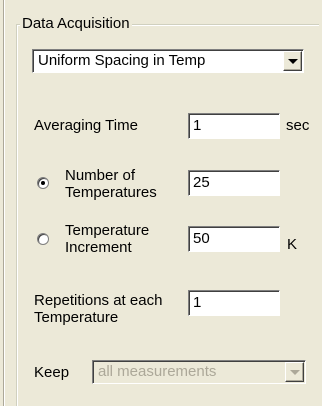 The width and height of the screenshot is (322, 406). What do you see at coordinates (234, 183) in the screenshot?
I see `number-of-temperatures-input: 25` at bounding box center [234, 183].